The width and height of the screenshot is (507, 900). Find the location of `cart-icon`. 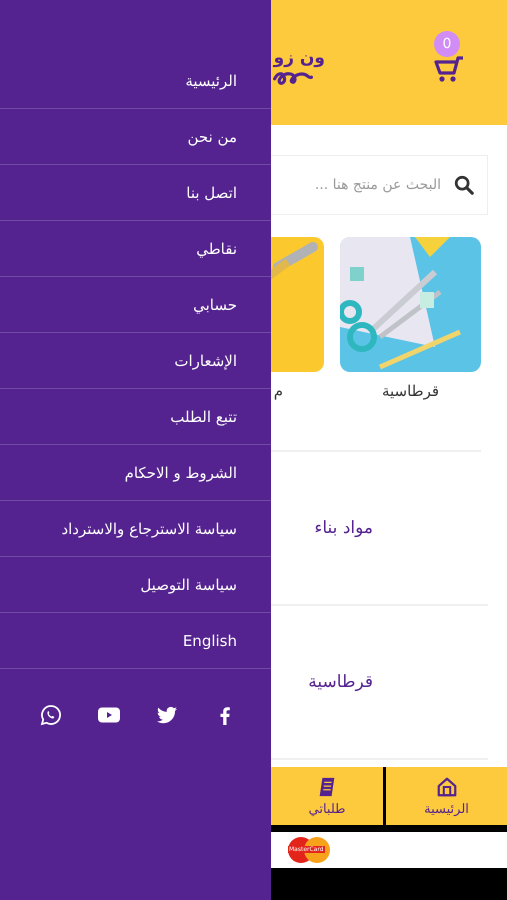

cart-icon is located at coordinates (449, 68).